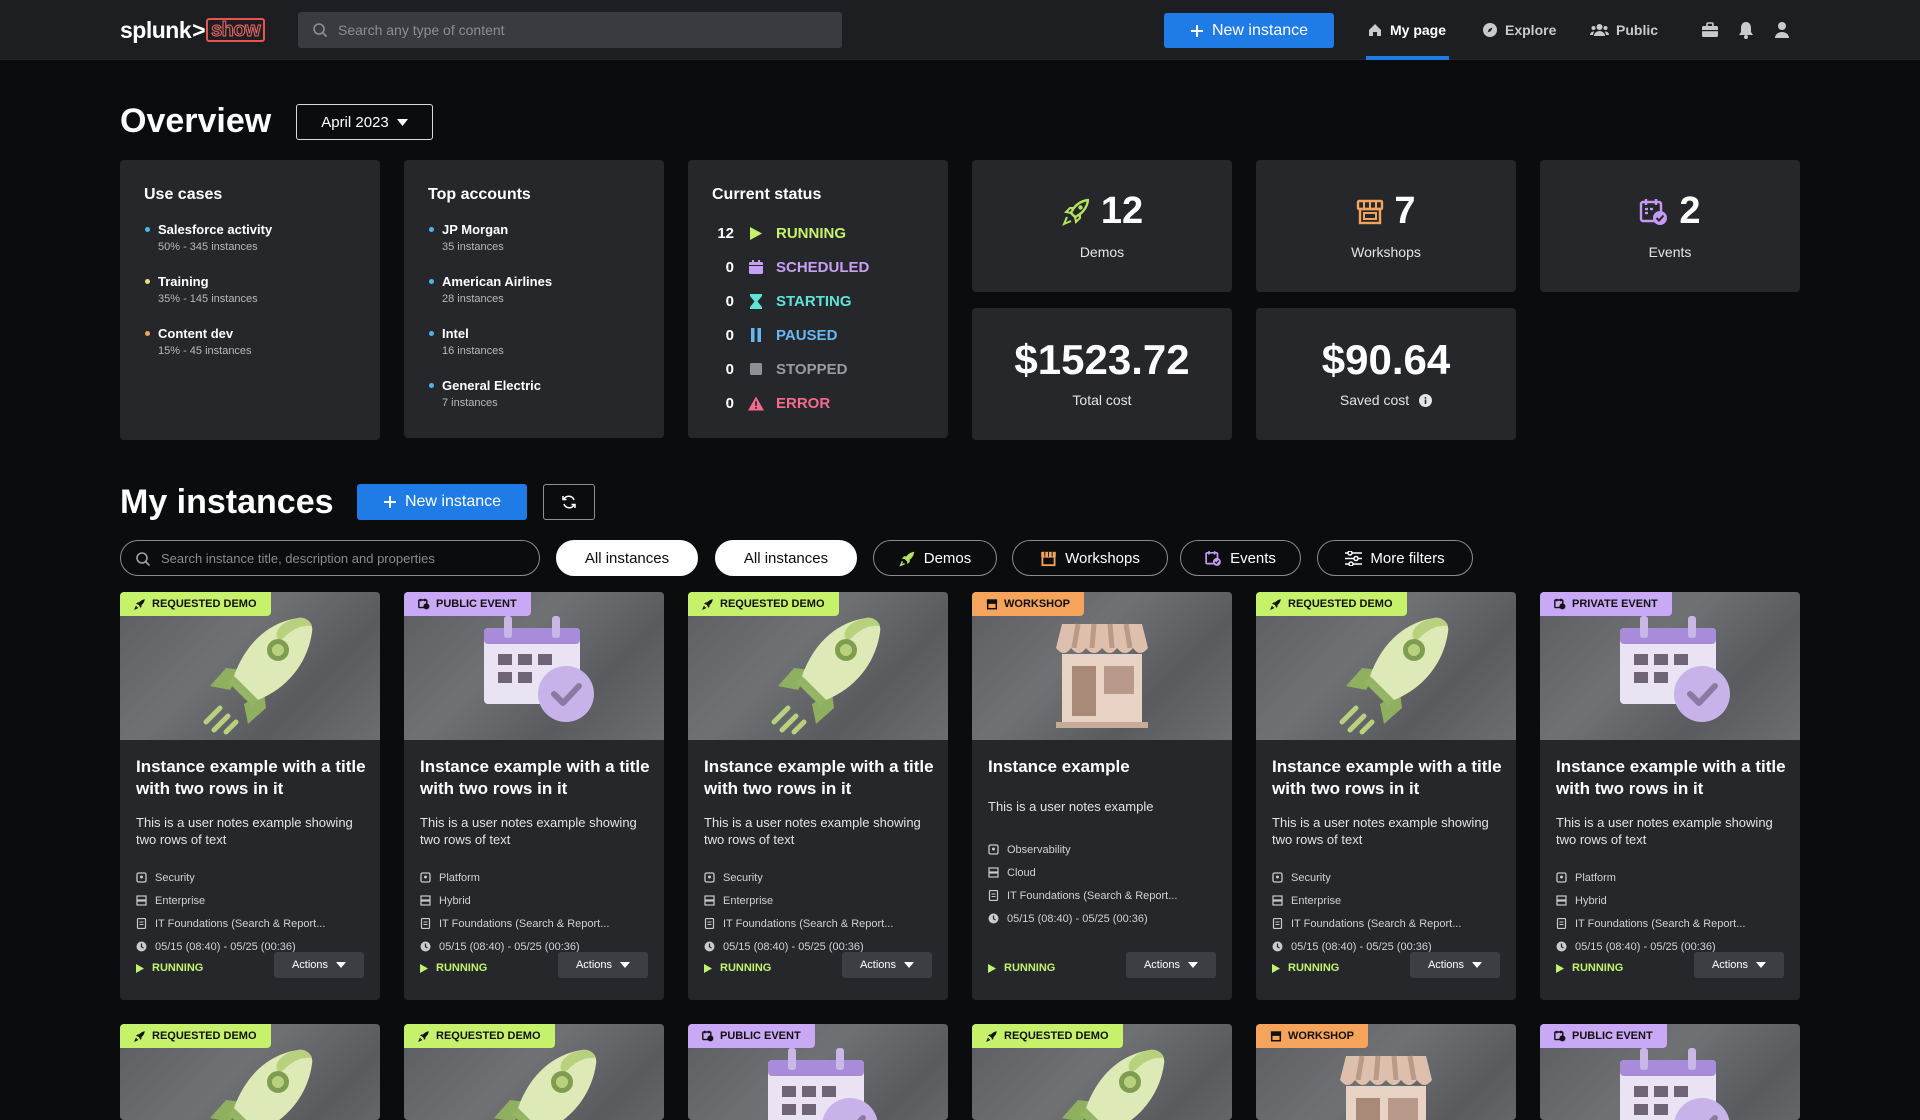  Describe the element at coordinates (196, 333) in the screenshot. I see `item-name: Content dev` at that location.